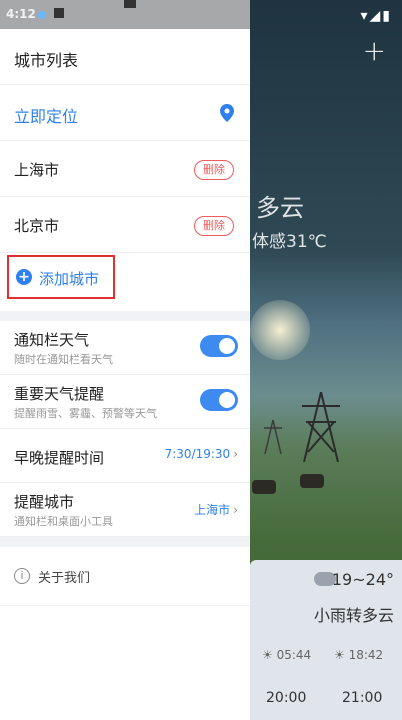 This screenshot has width=402, height=720. Describe the element at coordinates (125, 576) in the screenshot. I see `about-us-row: i 关于我们` at that location.